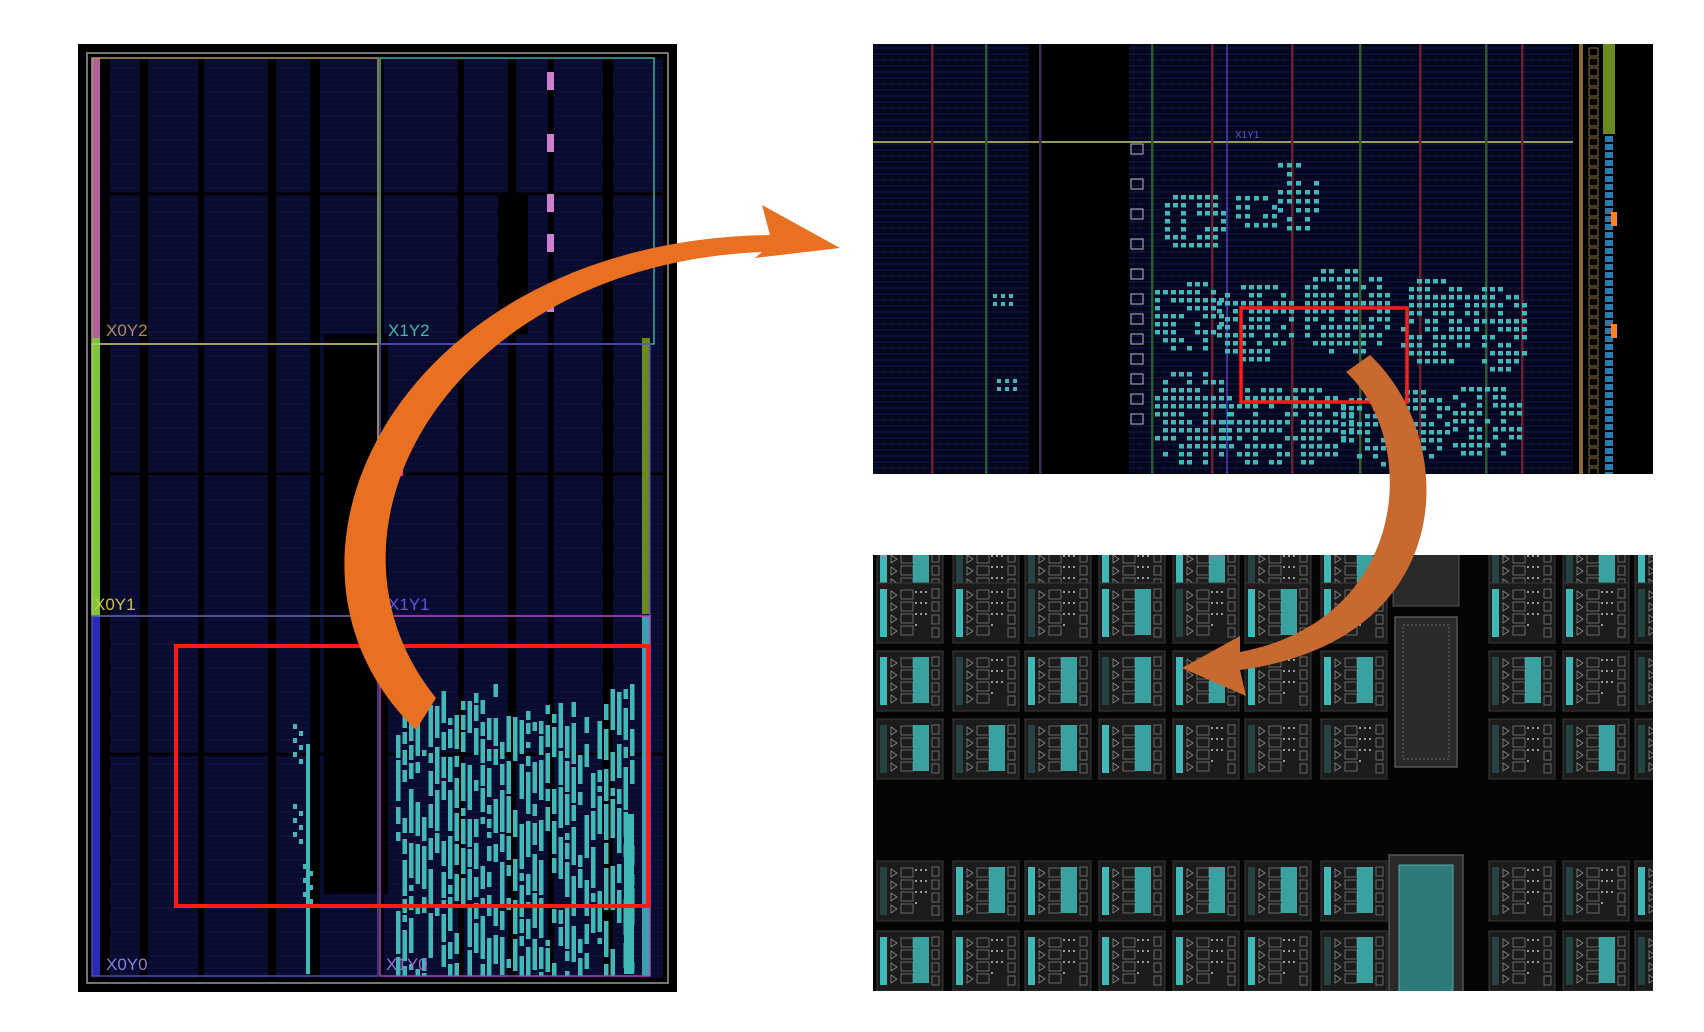 The height and width of the screenshot is (1032, 1704). I want to click on region-label-x1y1: X1Y1, so click(409, 604).